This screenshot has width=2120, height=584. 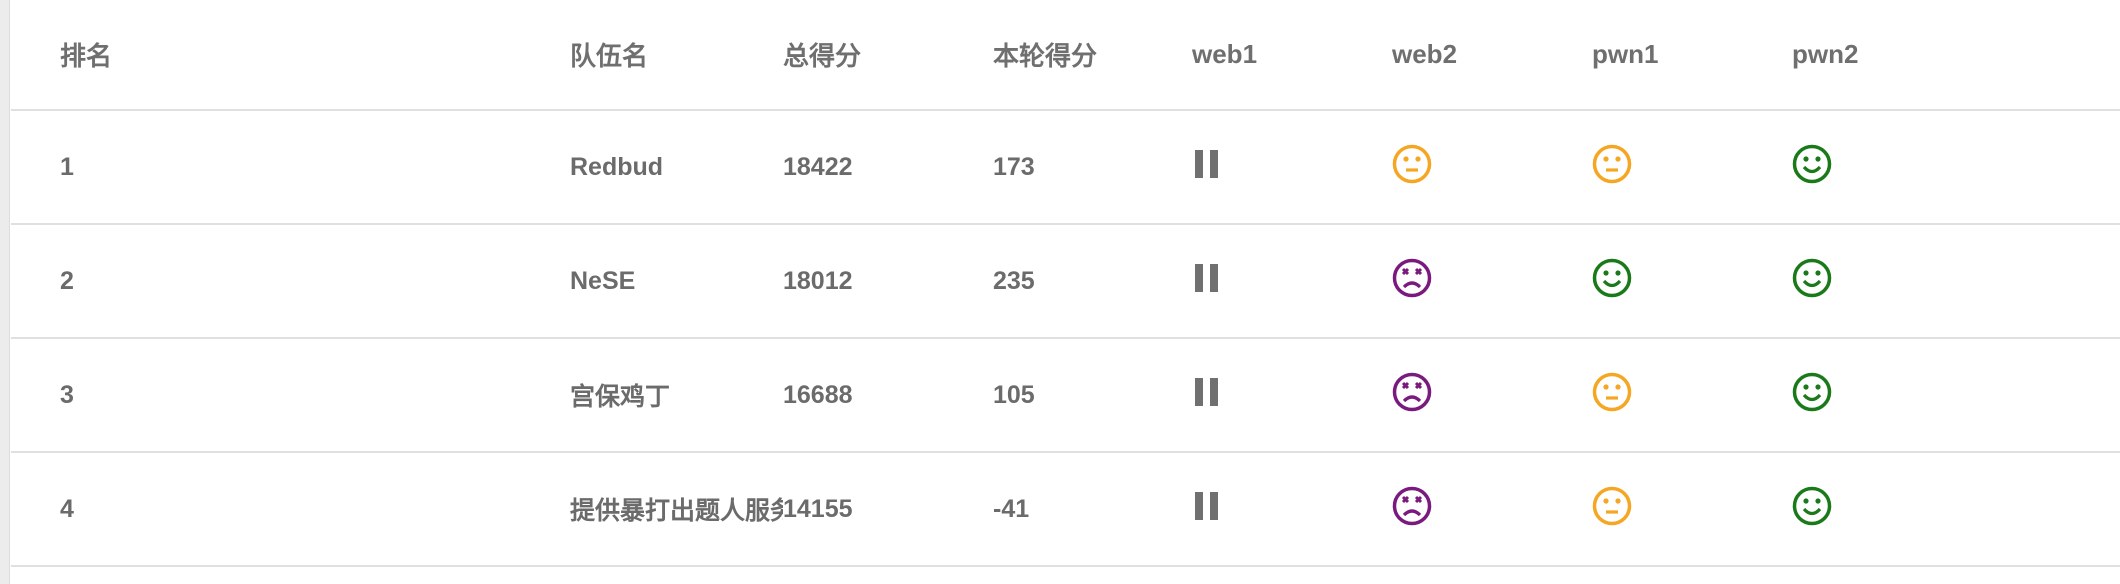 I want to click on header-total-score: 总得分, so click(x=888, y=55).